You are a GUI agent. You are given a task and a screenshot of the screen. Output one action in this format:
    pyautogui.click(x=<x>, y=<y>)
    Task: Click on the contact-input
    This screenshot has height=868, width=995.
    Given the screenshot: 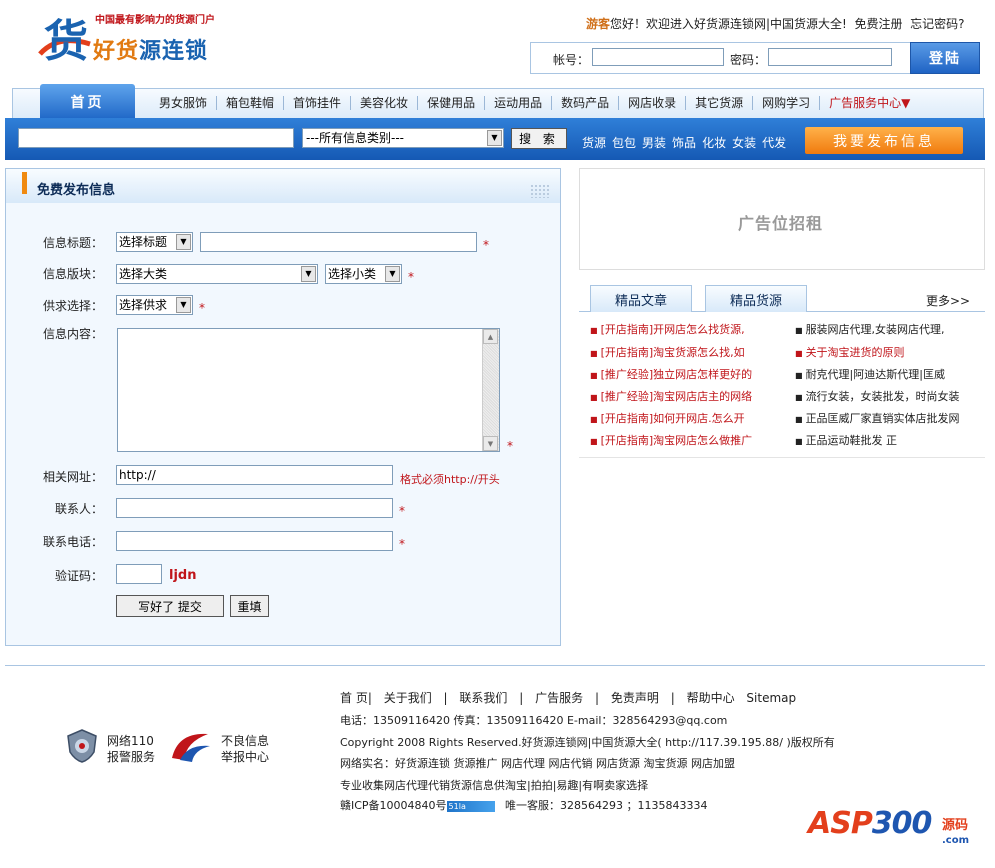 What is the action you would take?
    pyautogui.click(x=254, y=508)
    